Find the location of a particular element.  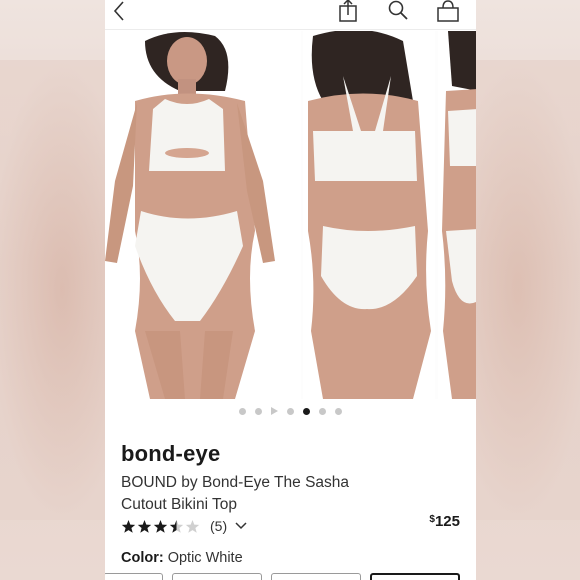

color-swatch-selected is located at coordinates (415, 576).